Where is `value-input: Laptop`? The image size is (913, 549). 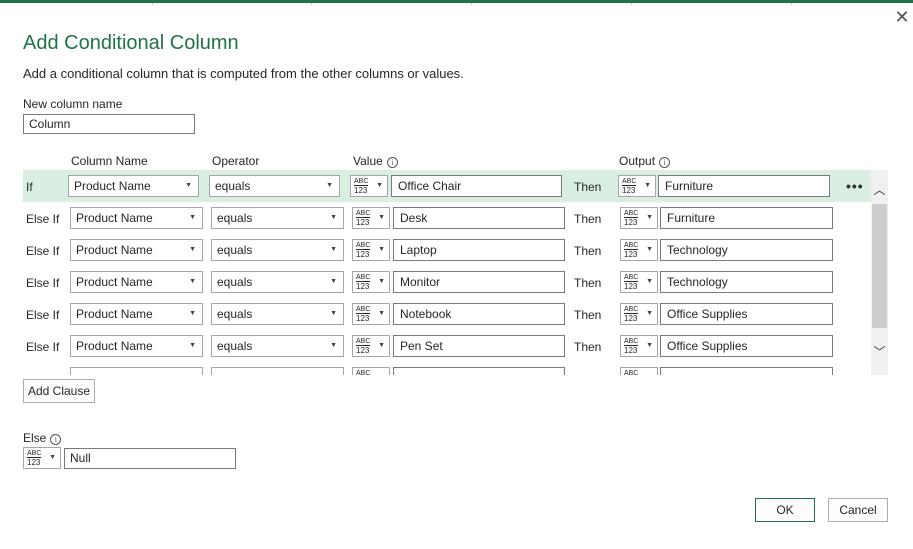
value-input: Laptop is located at coordinates (479, 250).